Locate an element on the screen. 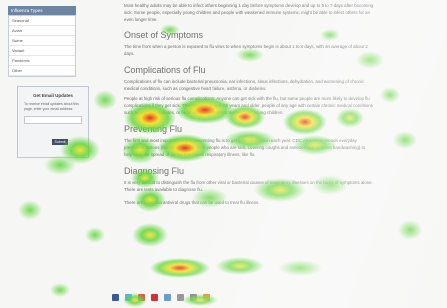 The width and height of the screenshot is (447, 308). google-plus-icon is located at coordinates (141, 297).